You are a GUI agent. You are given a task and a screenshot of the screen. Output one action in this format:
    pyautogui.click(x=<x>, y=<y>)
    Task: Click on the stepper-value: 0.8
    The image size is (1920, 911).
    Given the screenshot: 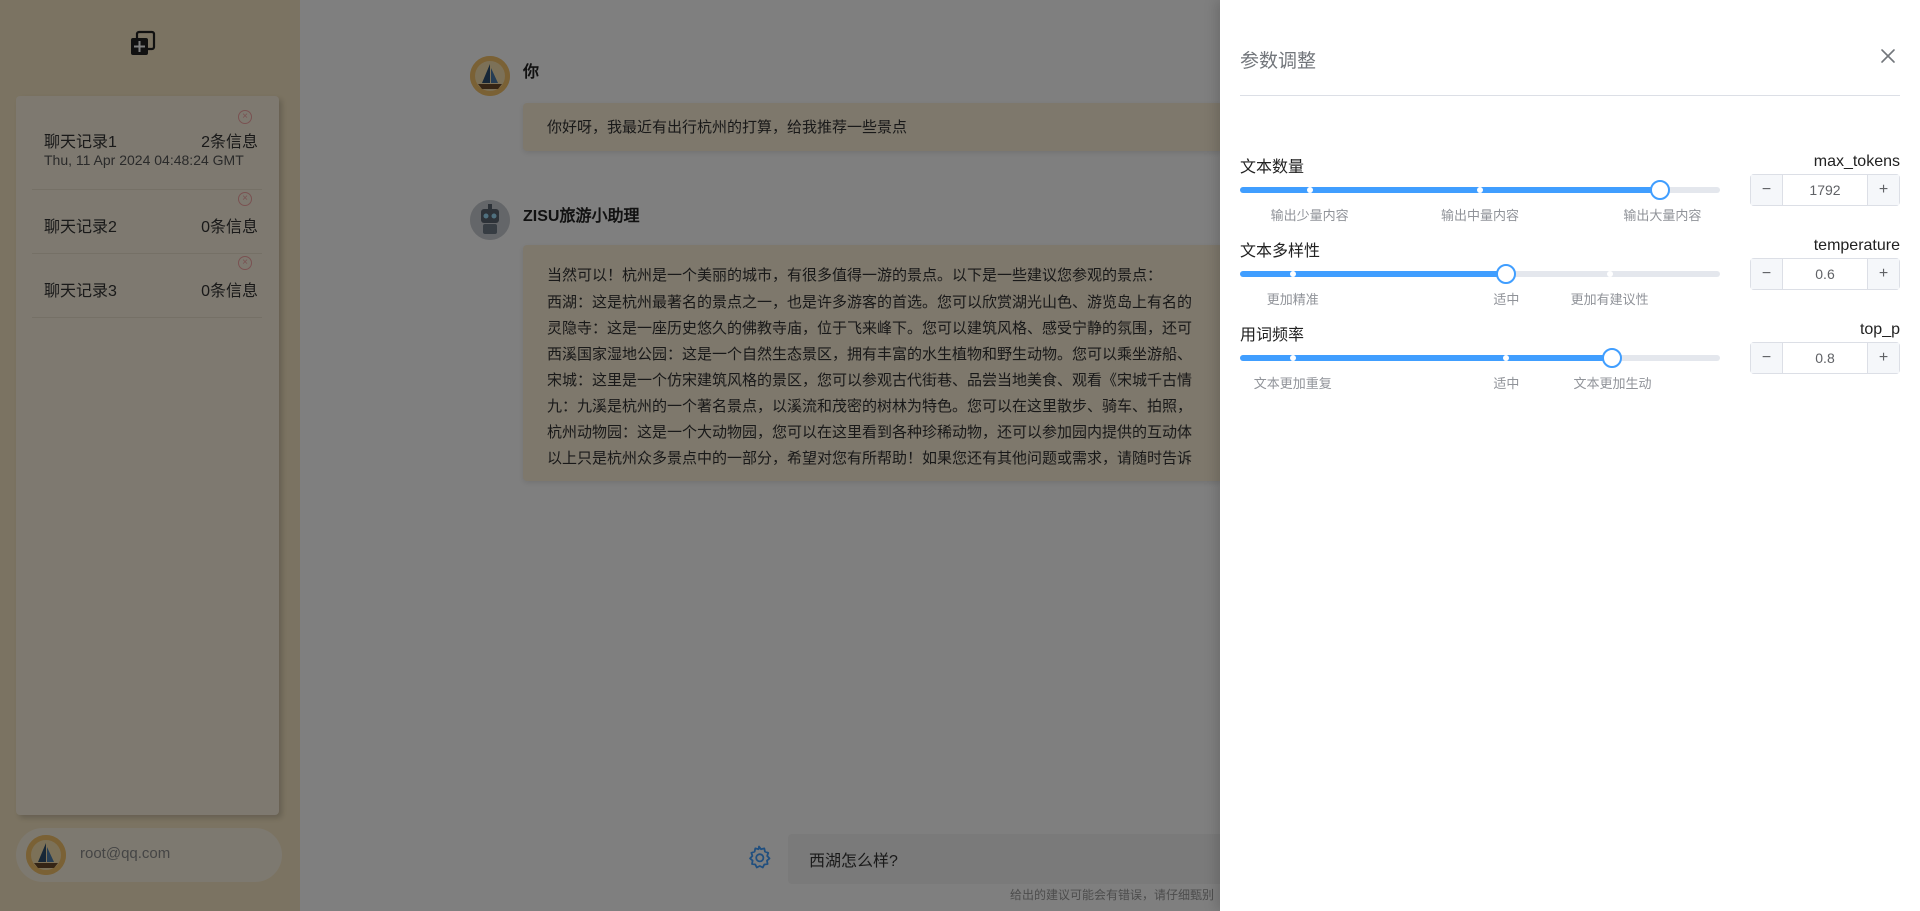 What is the action you would take?
    pyautogui.click(x=1825, y=358)
    